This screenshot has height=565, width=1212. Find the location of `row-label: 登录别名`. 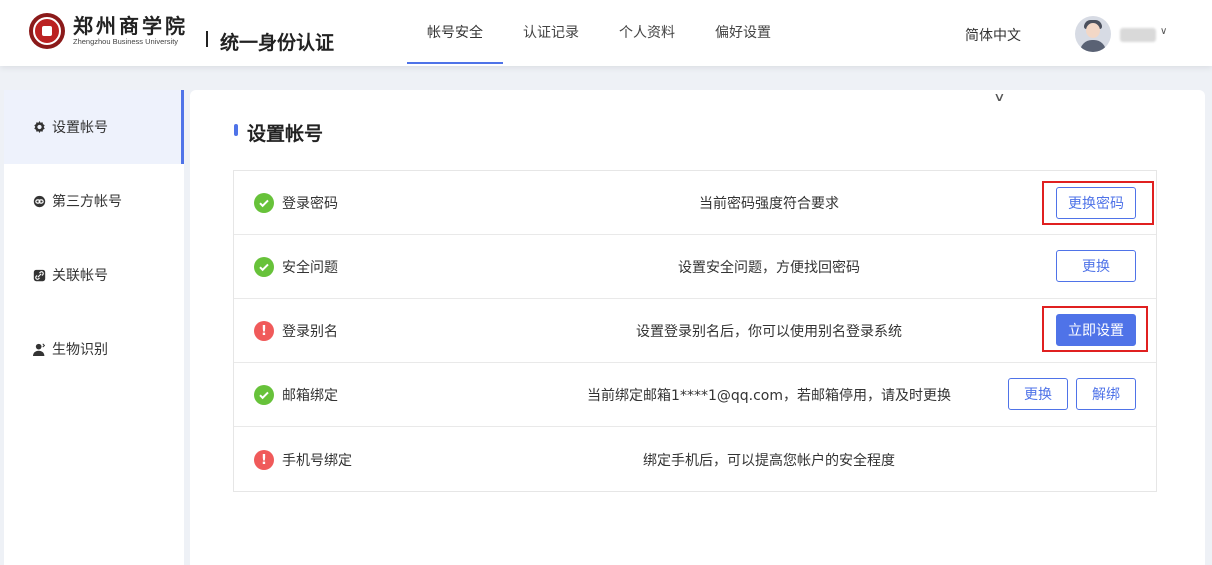

row-label: 登录别名 is located at coordinates (310, 332).